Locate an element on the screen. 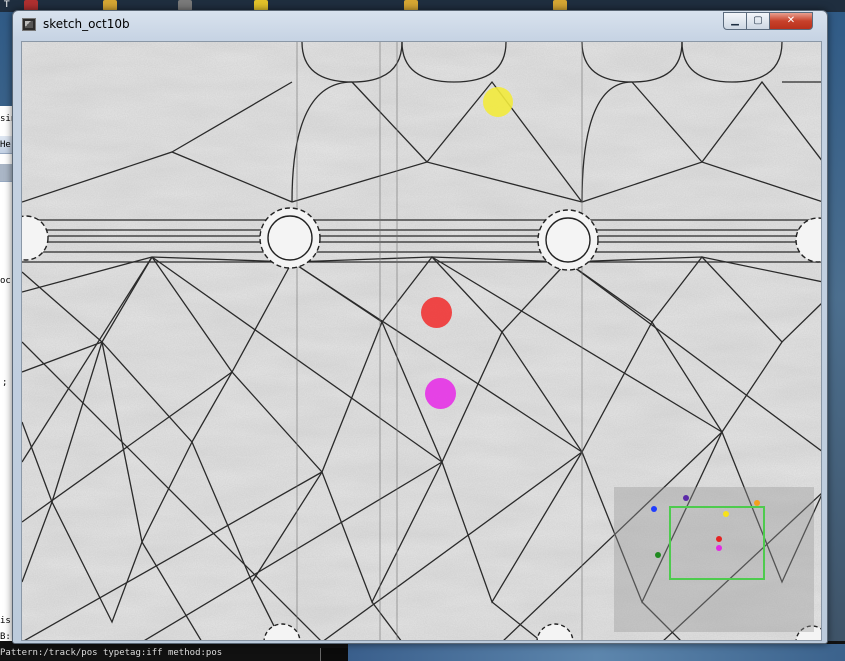 The image size is (845, 661). tracked-blob-red is located at coordinates (436, 312).